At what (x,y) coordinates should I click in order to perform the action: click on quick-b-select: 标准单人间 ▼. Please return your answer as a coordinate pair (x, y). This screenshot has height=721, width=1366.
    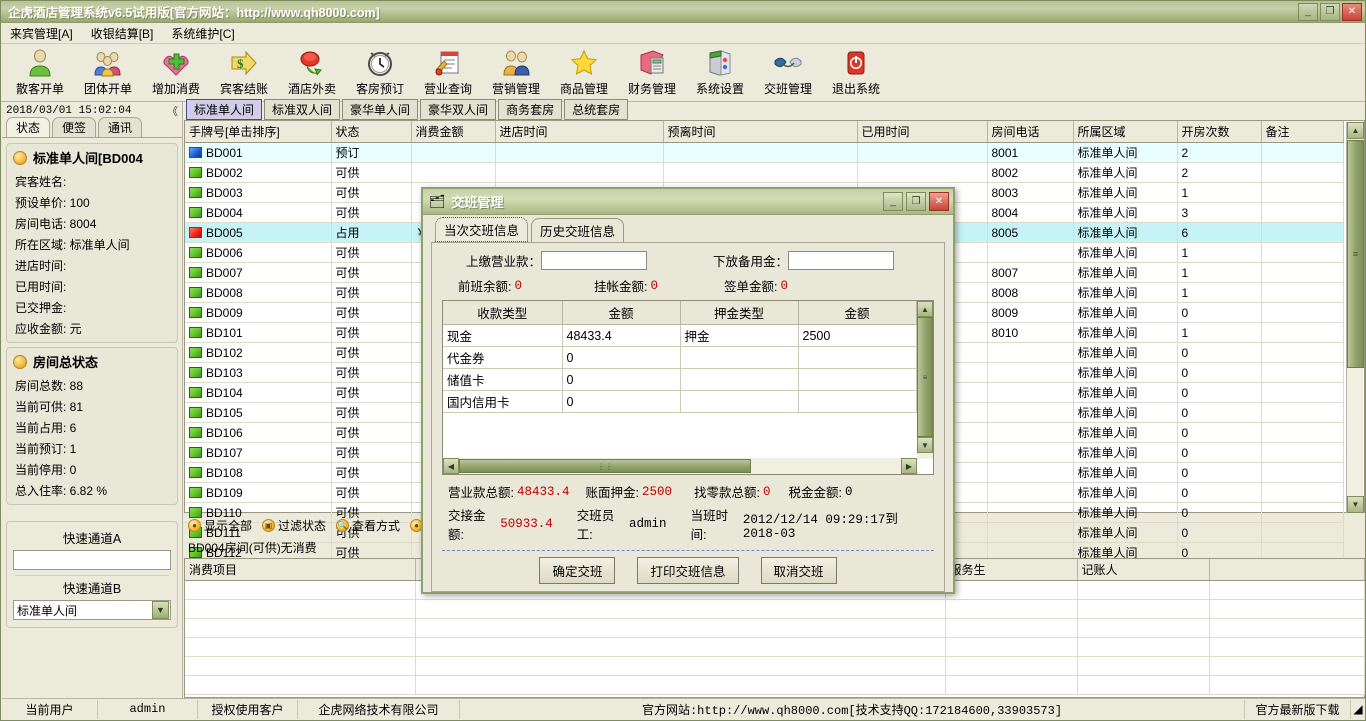
    Looking at the image, I should click on (92, 610).